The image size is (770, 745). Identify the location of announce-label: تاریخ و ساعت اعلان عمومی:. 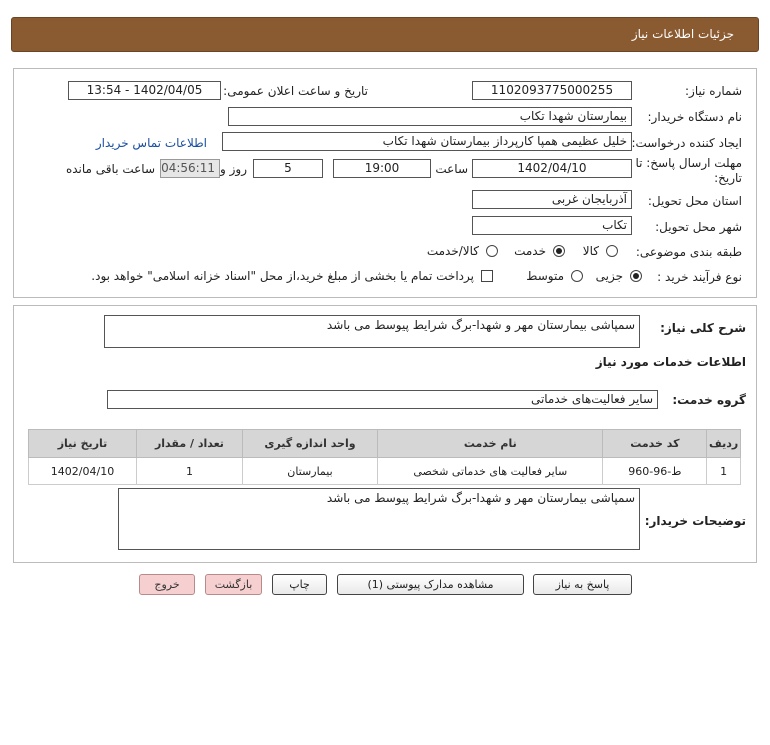
(295, 91).